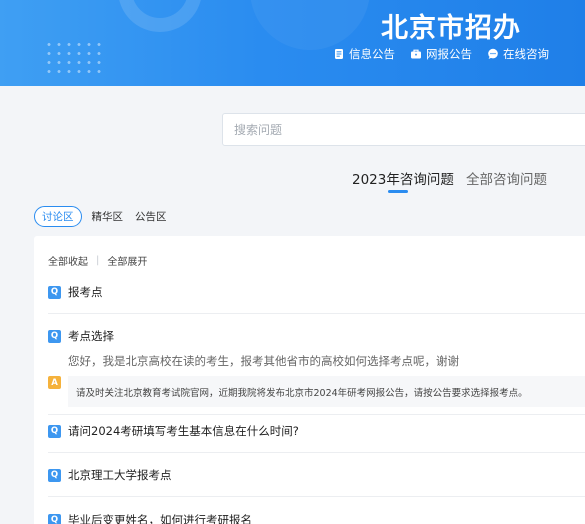 This screenshot has width=585, height=524. Describe the element at coordinates (316, 431) in the screenshot. I see `qa-item: Q 请问2024考研填写考生基本信息在什么时间?` at that location.